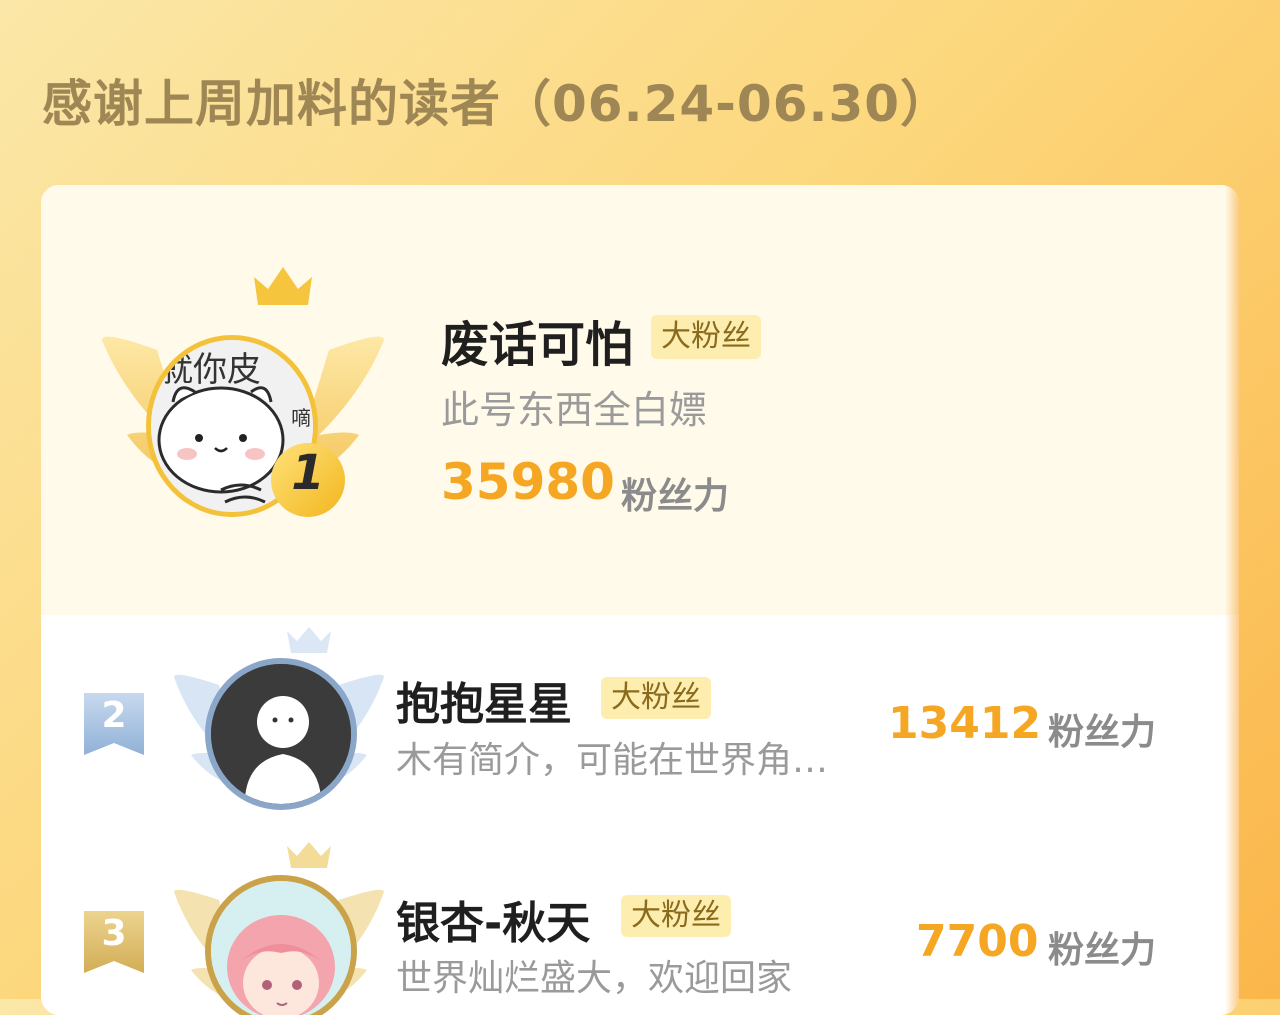 The image size is (1280, 1015). Describe the element at coordinates (977, 941) in the screenshot. I see `fan-power-value: 7700` at that location.